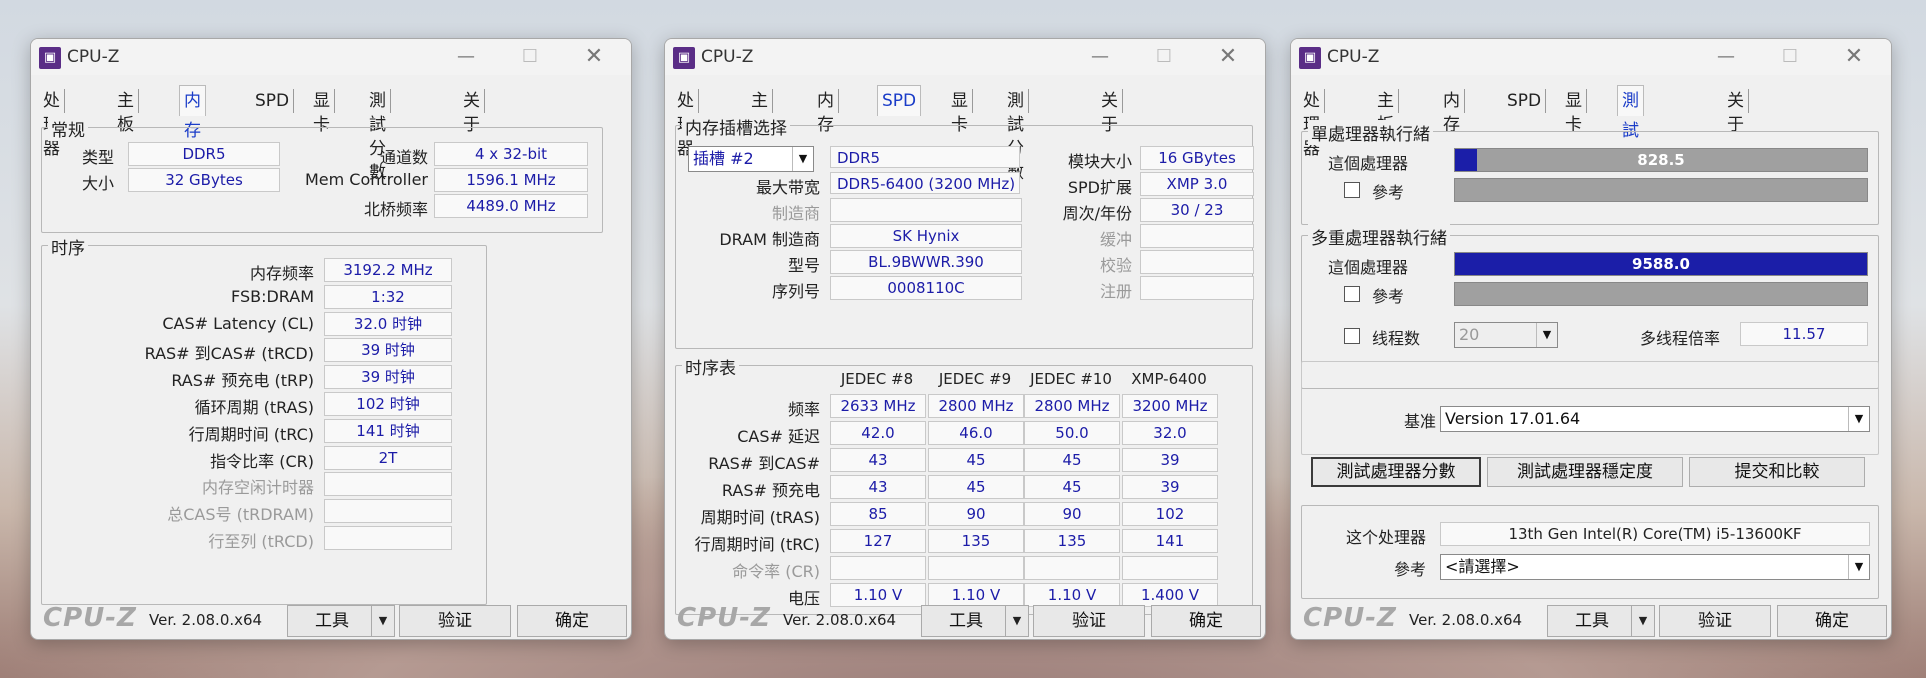 This screenshot has height=678, width=1926. I want to click on timing-cell: 2800 MHz, so click(976, 406).